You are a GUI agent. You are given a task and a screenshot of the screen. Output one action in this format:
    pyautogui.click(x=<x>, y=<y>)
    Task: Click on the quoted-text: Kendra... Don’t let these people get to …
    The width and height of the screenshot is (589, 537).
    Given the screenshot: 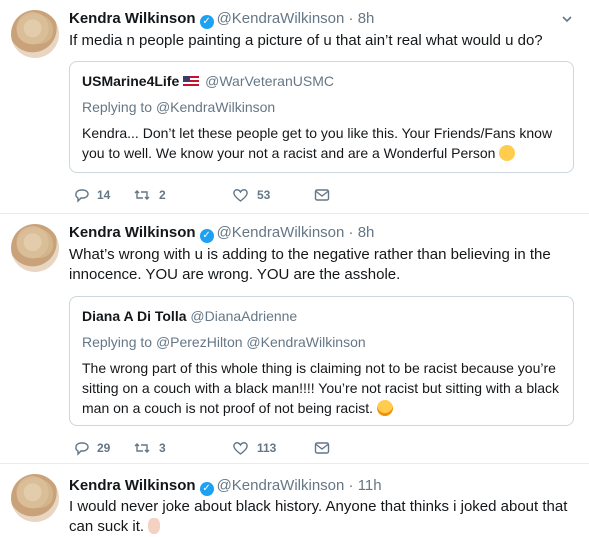 What is the action you would take?
    pyautogui.click(x=317, y=143)
    